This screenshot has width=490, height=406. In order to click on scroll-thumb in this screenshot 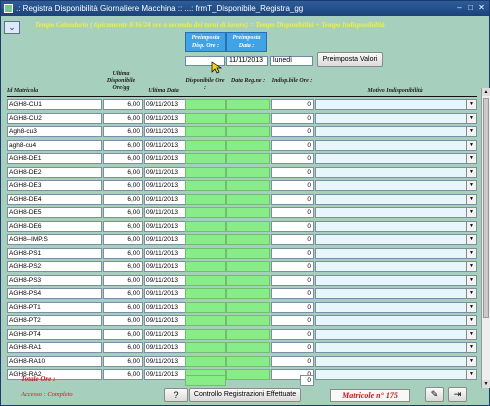, I will do `click(486, 208)`.